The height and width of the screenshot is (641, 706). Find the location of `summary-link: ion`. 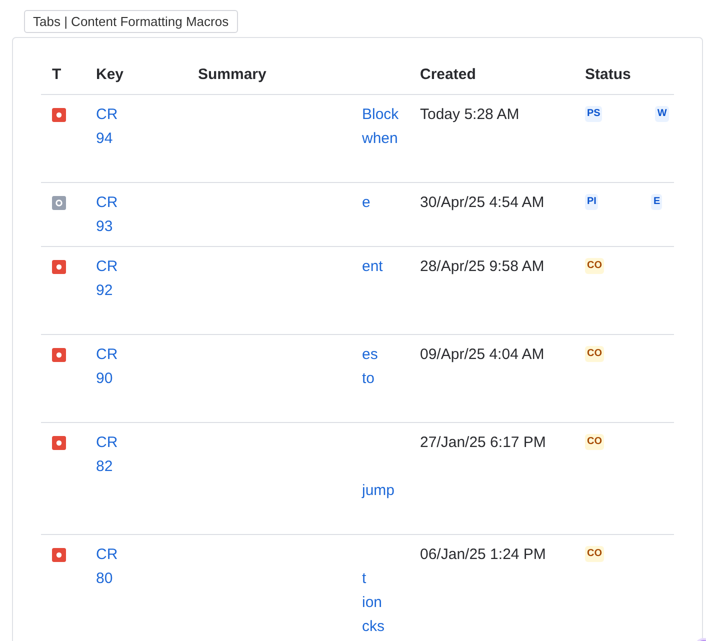

summary-link: ion is located at coordinates (391, 603).